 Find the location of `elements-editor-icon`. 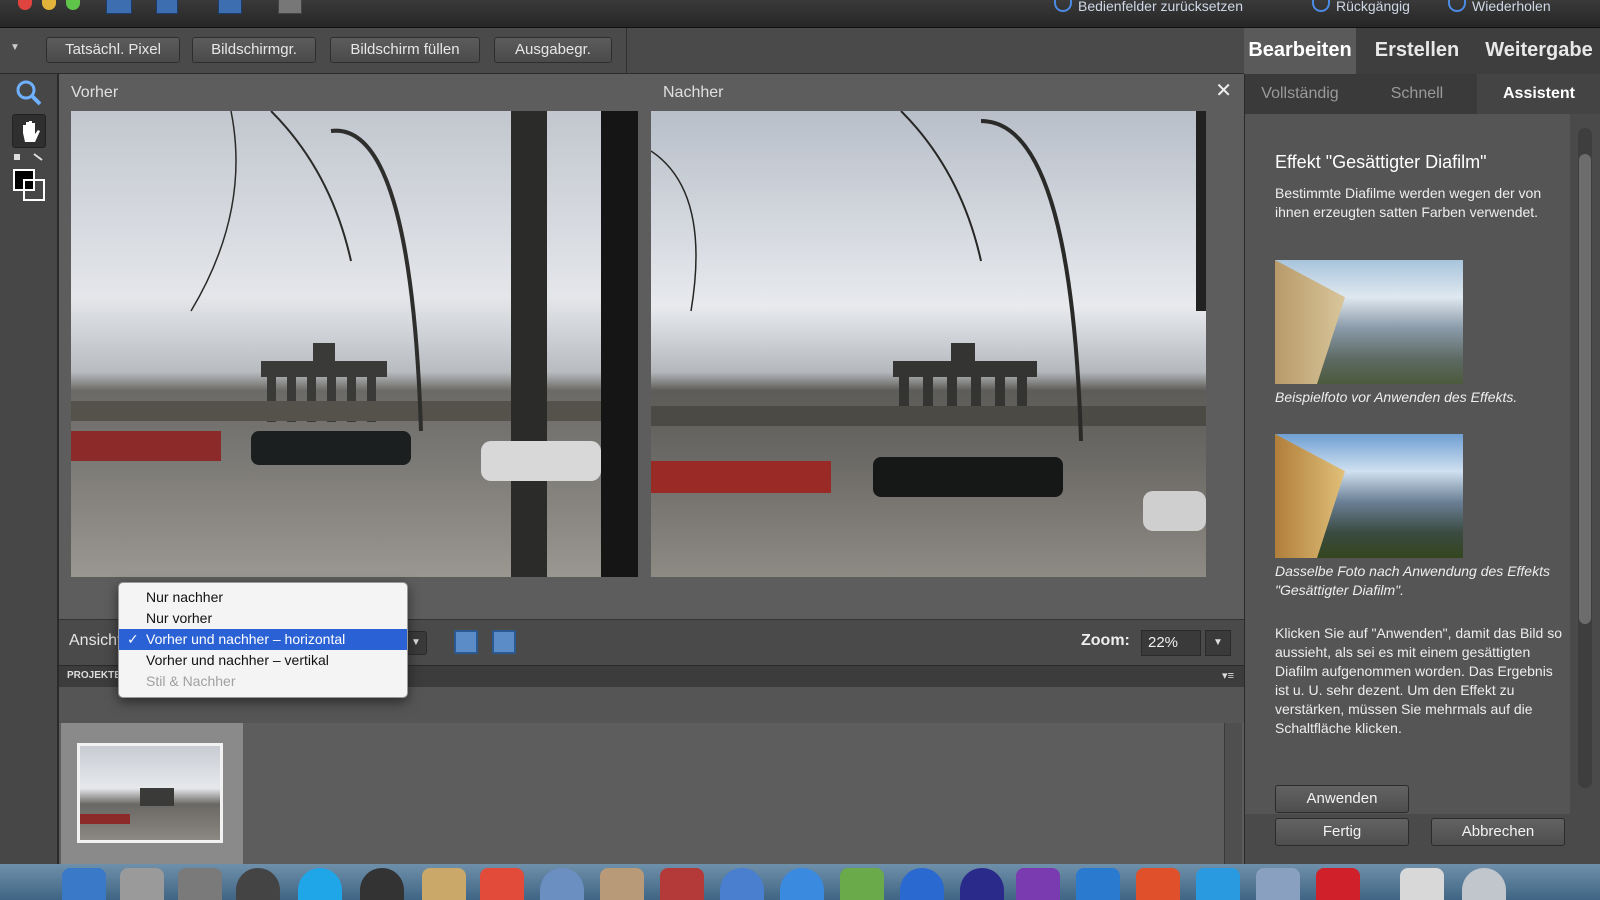

elements-editor-icon is located at coordinates (1098, 884).